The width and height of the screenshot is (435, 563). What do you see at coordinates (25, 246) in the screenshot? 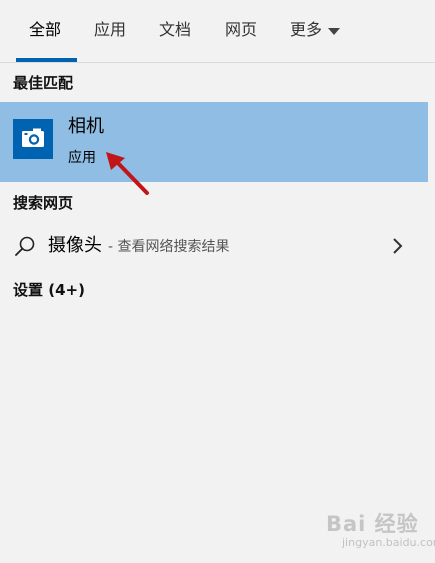
I see `search-icon` at bounding box center [25, 246].